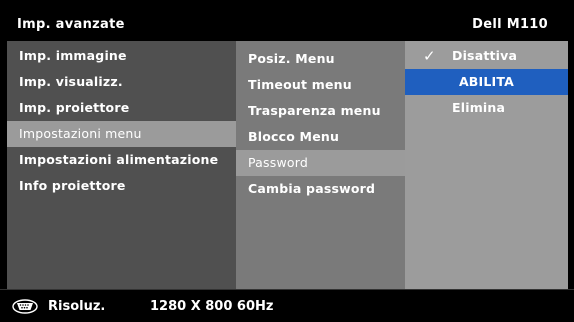 This screenshot has width=574, height=322. I want to click on submenu-item-blocco-menu: Blocco Menu, so click(320, 137).